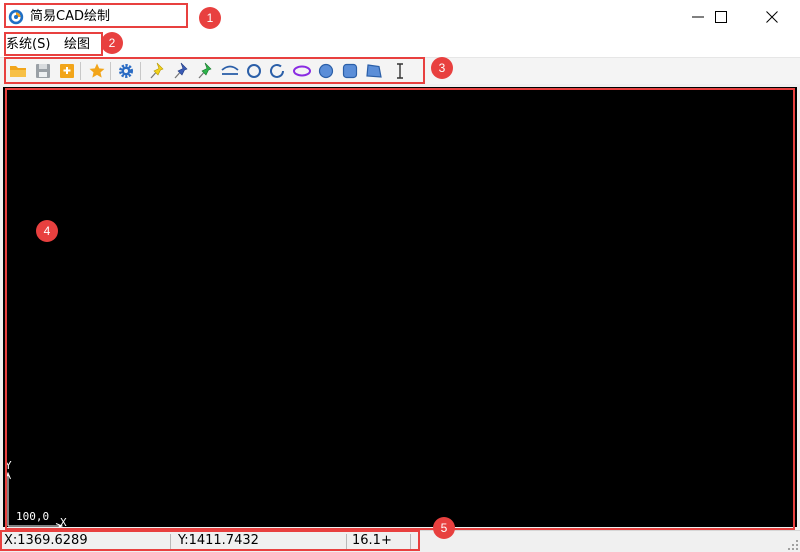  I want to click on favorite-button, so click(97, 71).